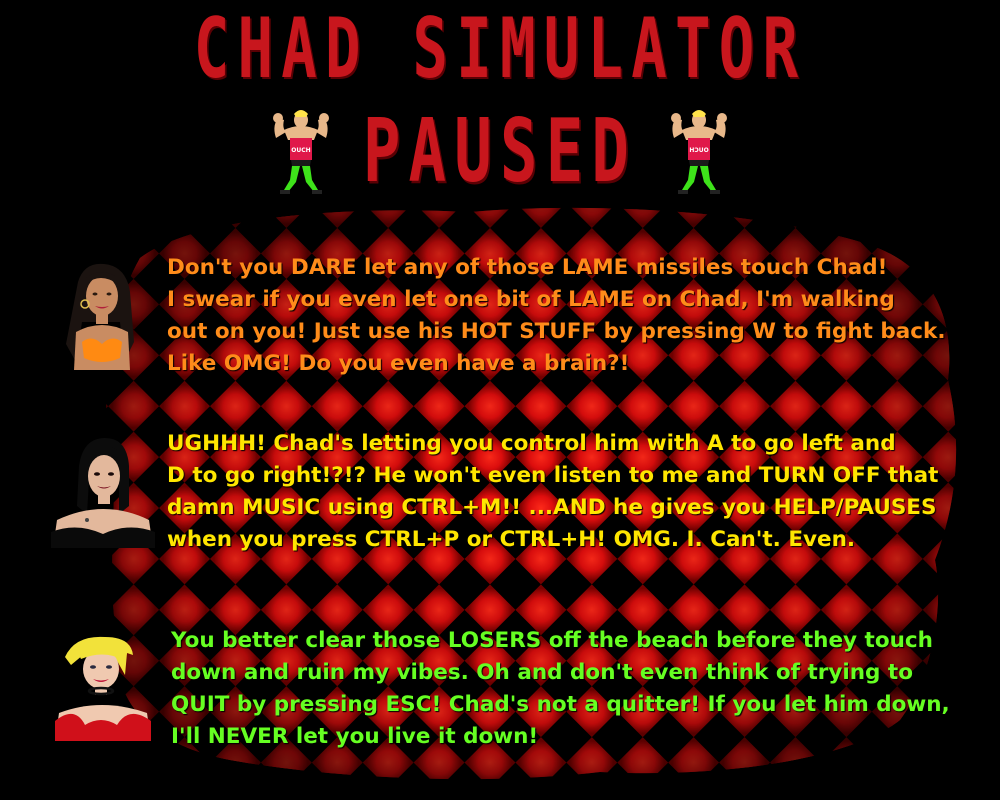 The height and width of the screenshot is (800, 1000). I want to click on paused-label: PAUSED, so click(500, 150).